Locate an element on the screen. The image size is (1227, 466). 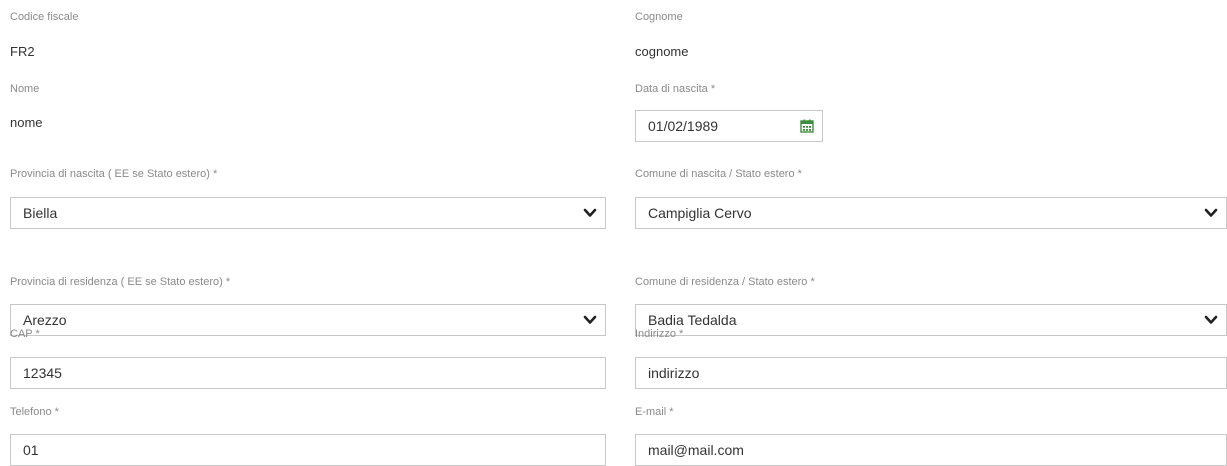
codice-fiscale-value: FR2 is located at coordinates (22, 51).